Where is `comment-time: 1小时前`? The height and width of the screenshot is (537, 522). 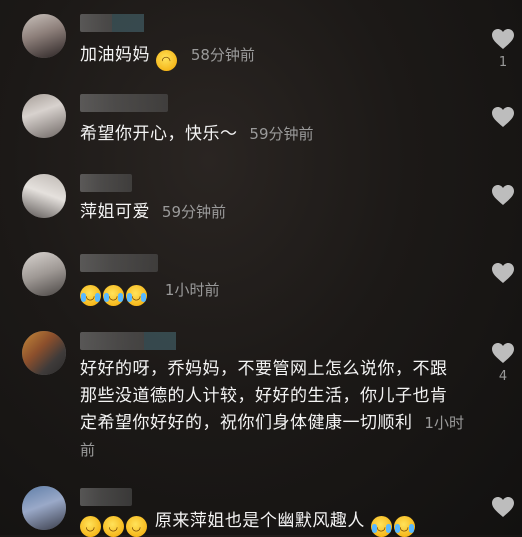 comment-time: 1小时前 is located at coordinates (192, 290).